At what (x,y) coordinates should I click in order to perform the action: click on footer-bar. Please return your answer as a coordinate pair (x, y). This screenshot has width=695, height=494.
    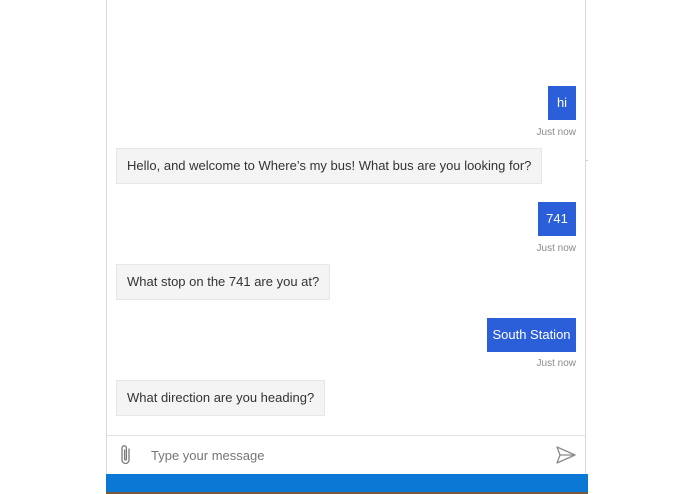
    Looking at the image, I should click on (347, 484).